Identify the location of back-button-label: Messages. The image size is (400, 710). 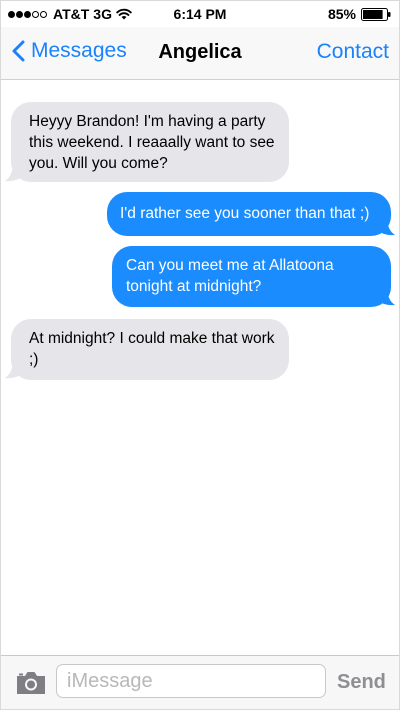
(79, 50).